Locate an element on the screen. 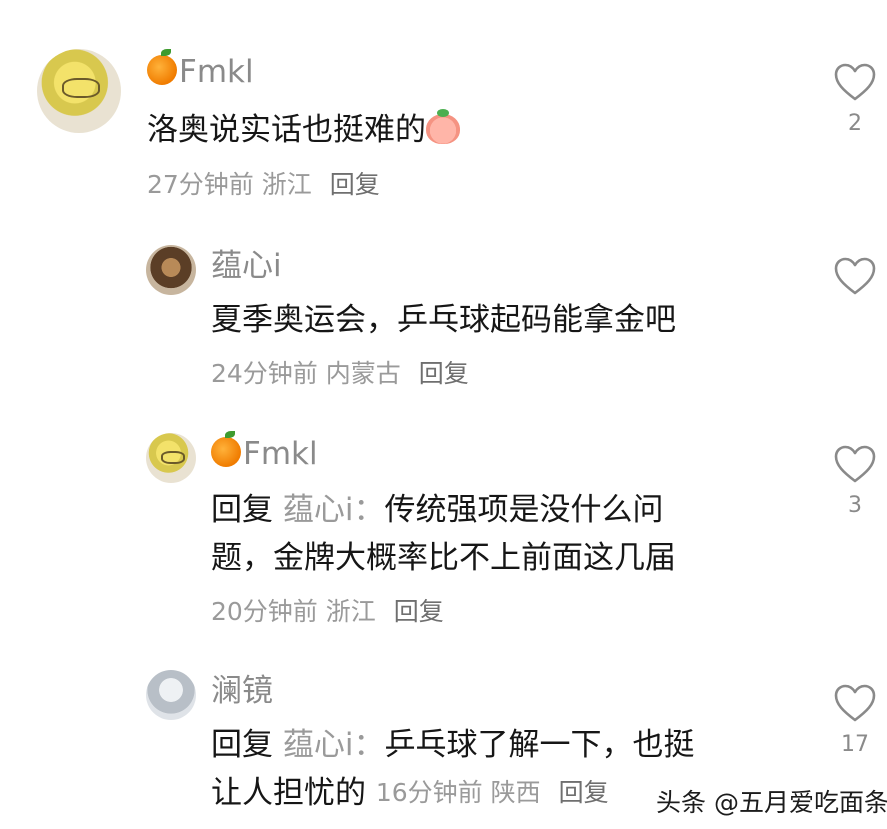 The height and width of the screenshot is (829, 887). crying-face-emoji-icon is located at coordinates (443, 126).